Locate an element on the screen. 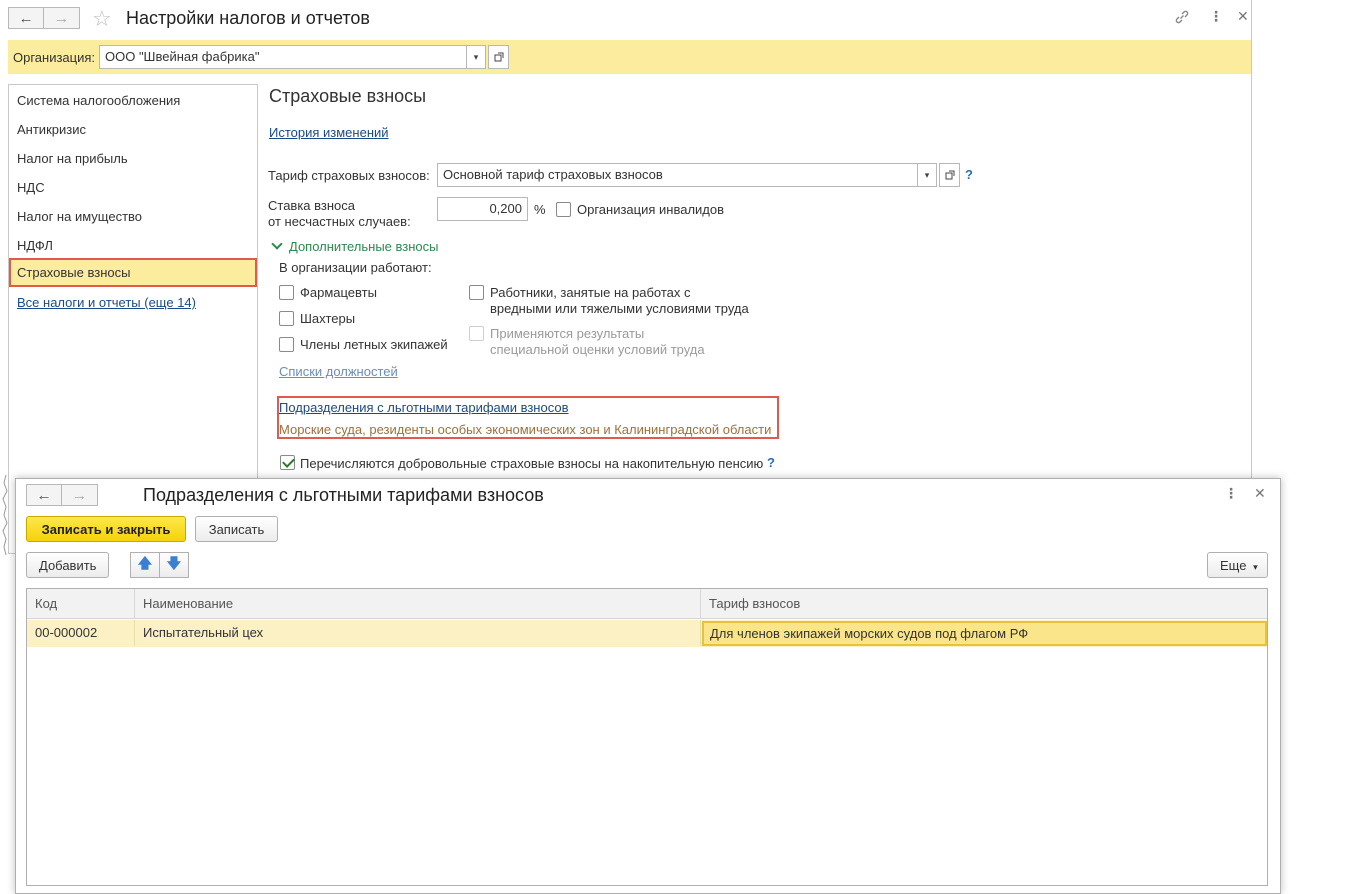 This screenshot has height=894, width=1354. sidebar-item-profit-tax: Налог на прибыль is located at coordinates (133, 158).